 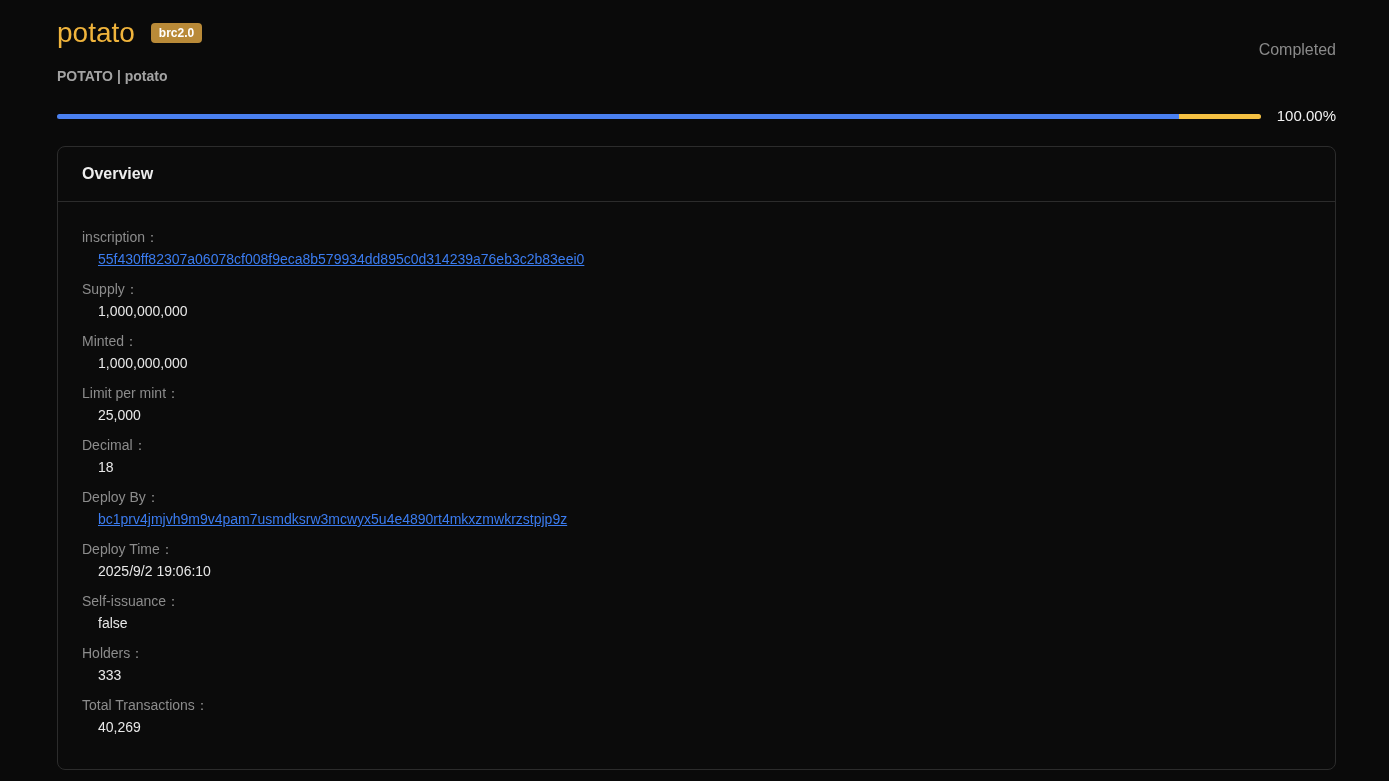 I want to click on progress-percent: 100.00%, so click(x=1306, y=116).